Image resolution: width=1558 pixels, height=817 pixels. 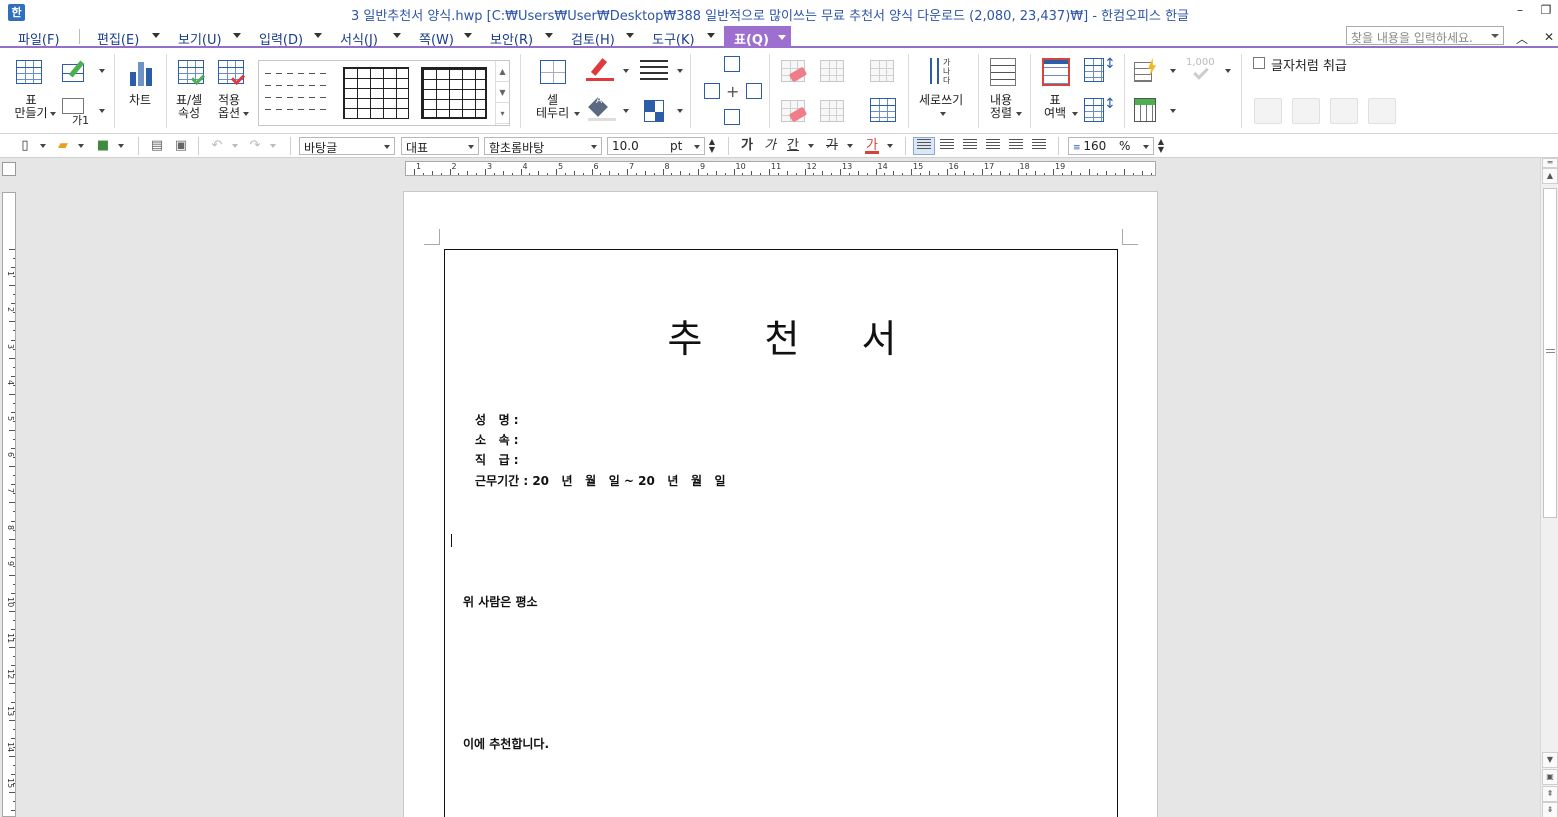 I want to click on caption-chevron-down-icon, so click(x=102, y=111).